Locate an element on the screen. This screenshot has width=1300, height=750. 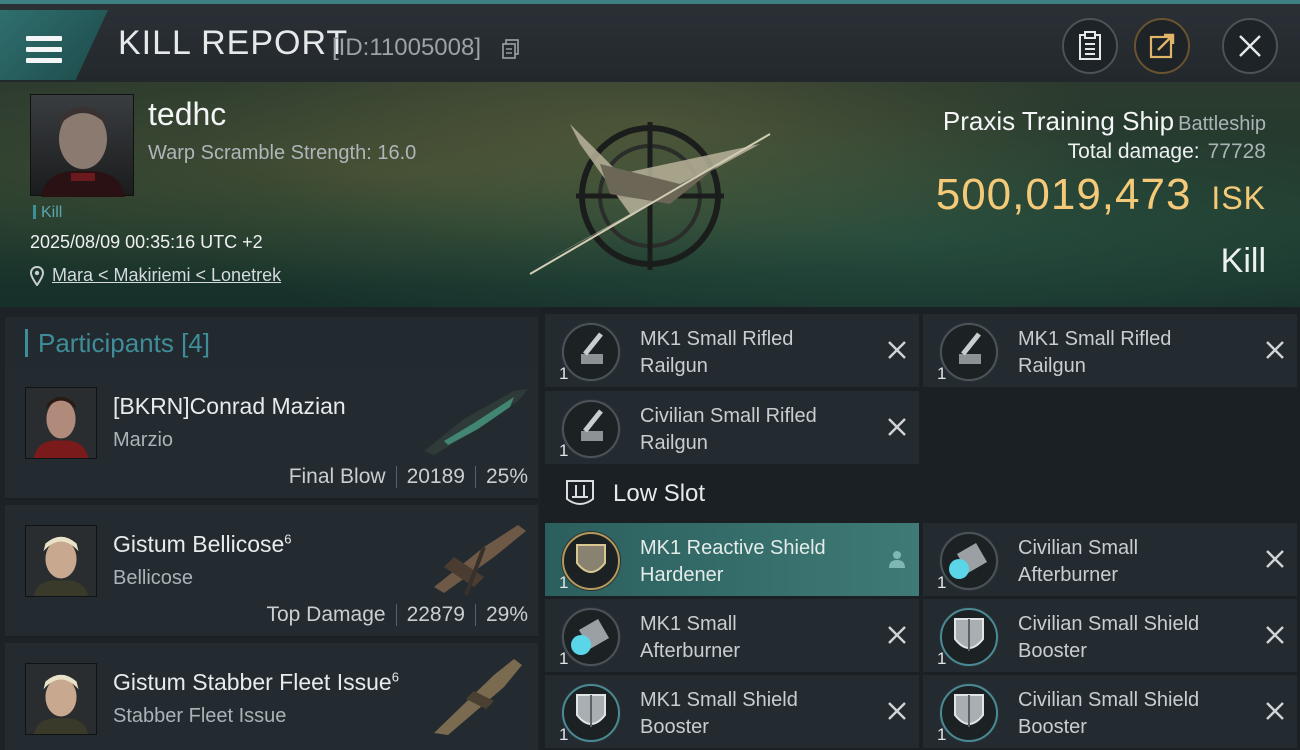
shield-hardener-icon is located at coordinates (591, 561).